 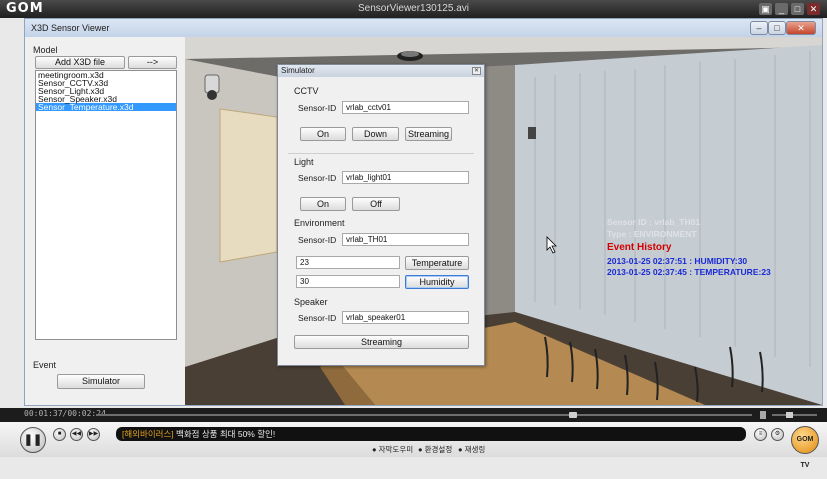 What do you see at coordinates (323, 204) in the screenshot?
I see `light-on-button: On` at bounding box center [323, 204].